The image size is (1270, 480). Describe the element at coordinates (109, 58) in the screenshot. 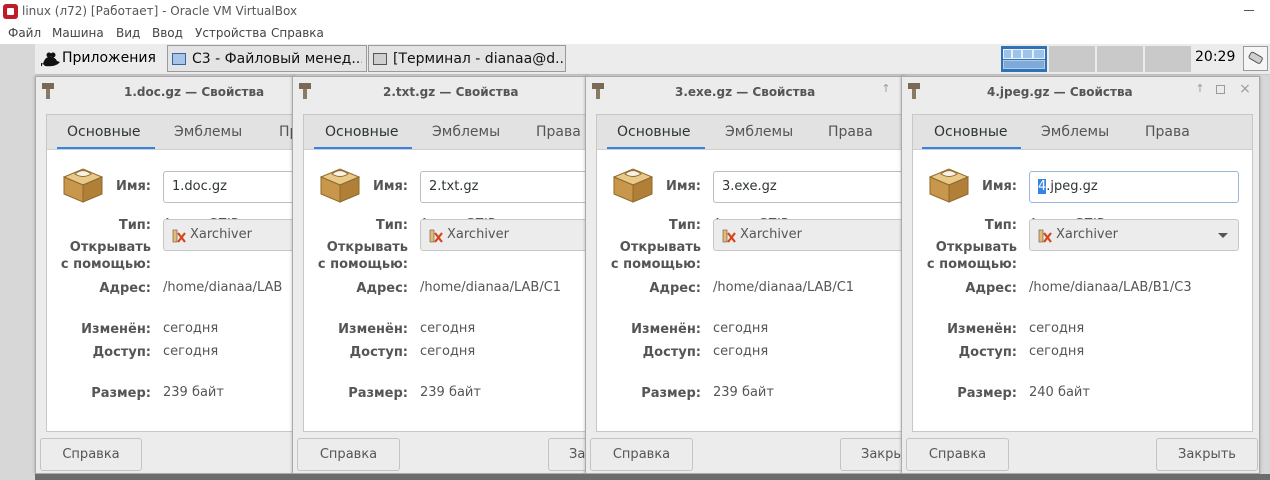

I see `applications-menu-label: Приложения` at that location.